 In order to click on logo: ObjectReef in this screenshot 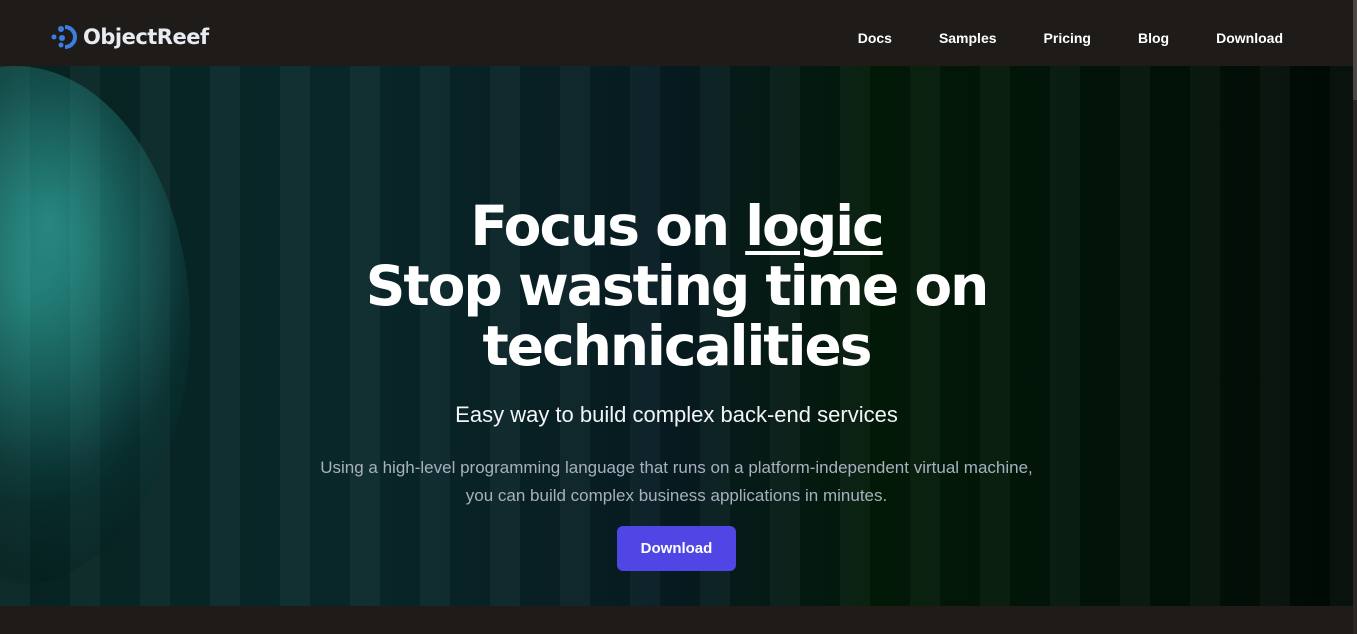, I will do `click(130, 37)`.